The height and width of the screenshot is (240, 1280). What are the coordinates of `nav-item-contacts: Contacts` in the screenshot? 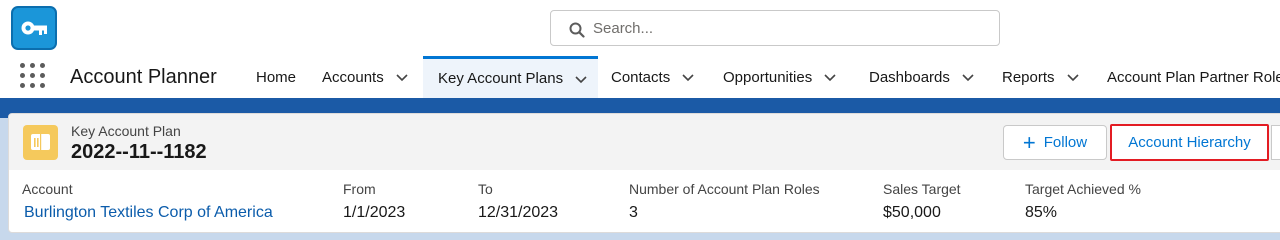 It's located at (653, 77).